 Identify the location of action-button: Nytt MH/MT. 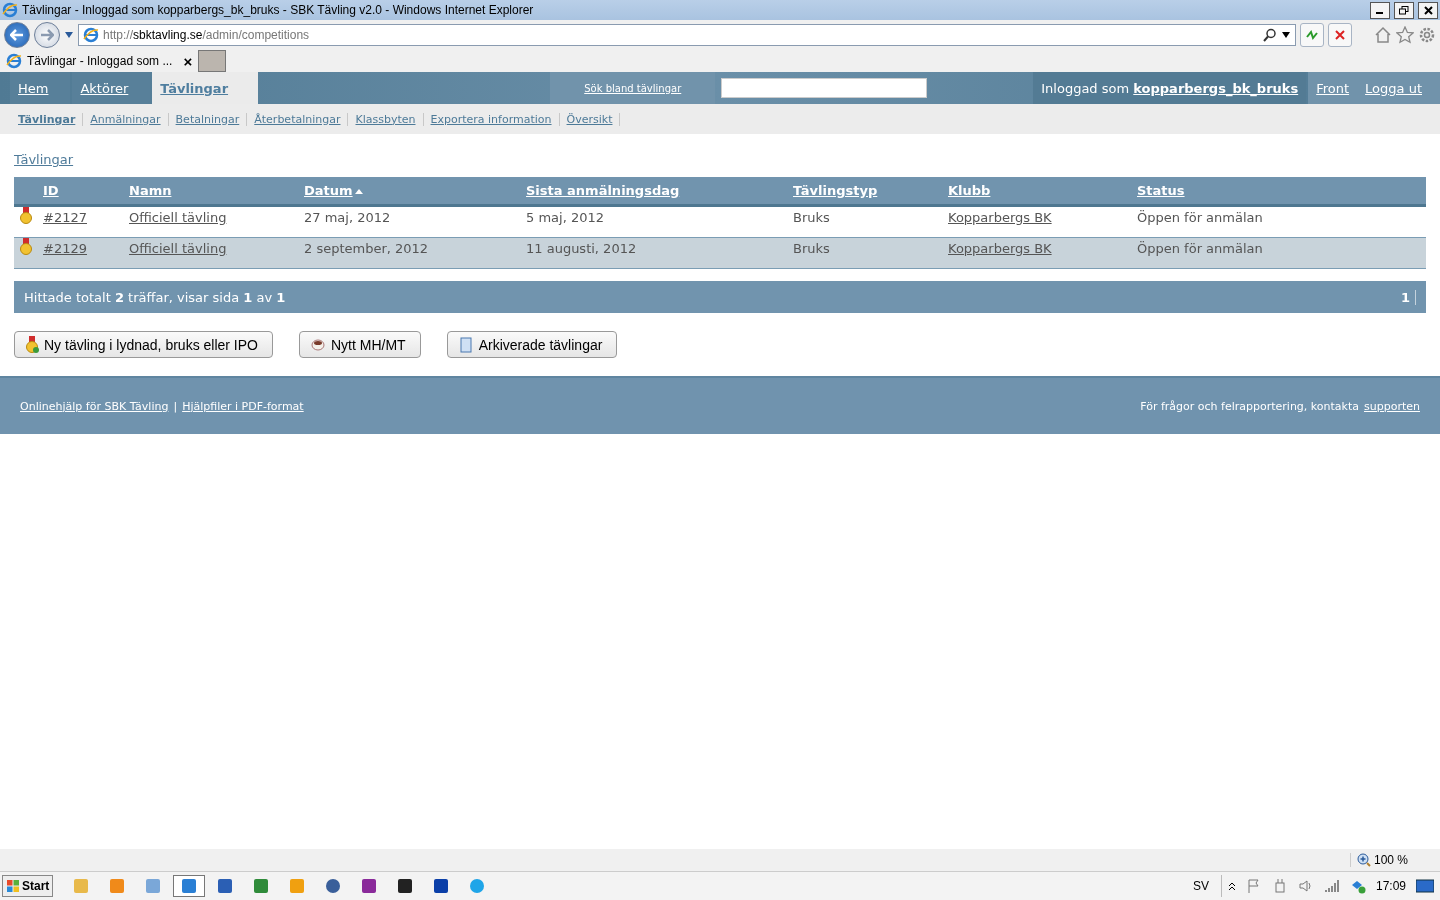
(360, 344).